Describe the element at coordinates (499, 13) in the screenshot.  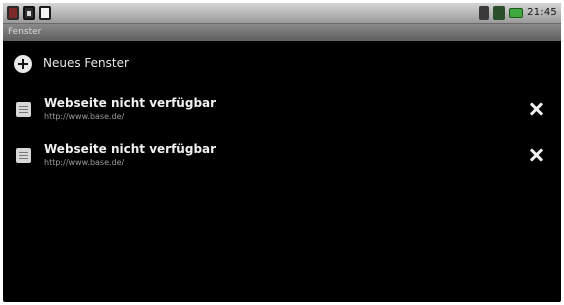
I see `network-icon` at that location.